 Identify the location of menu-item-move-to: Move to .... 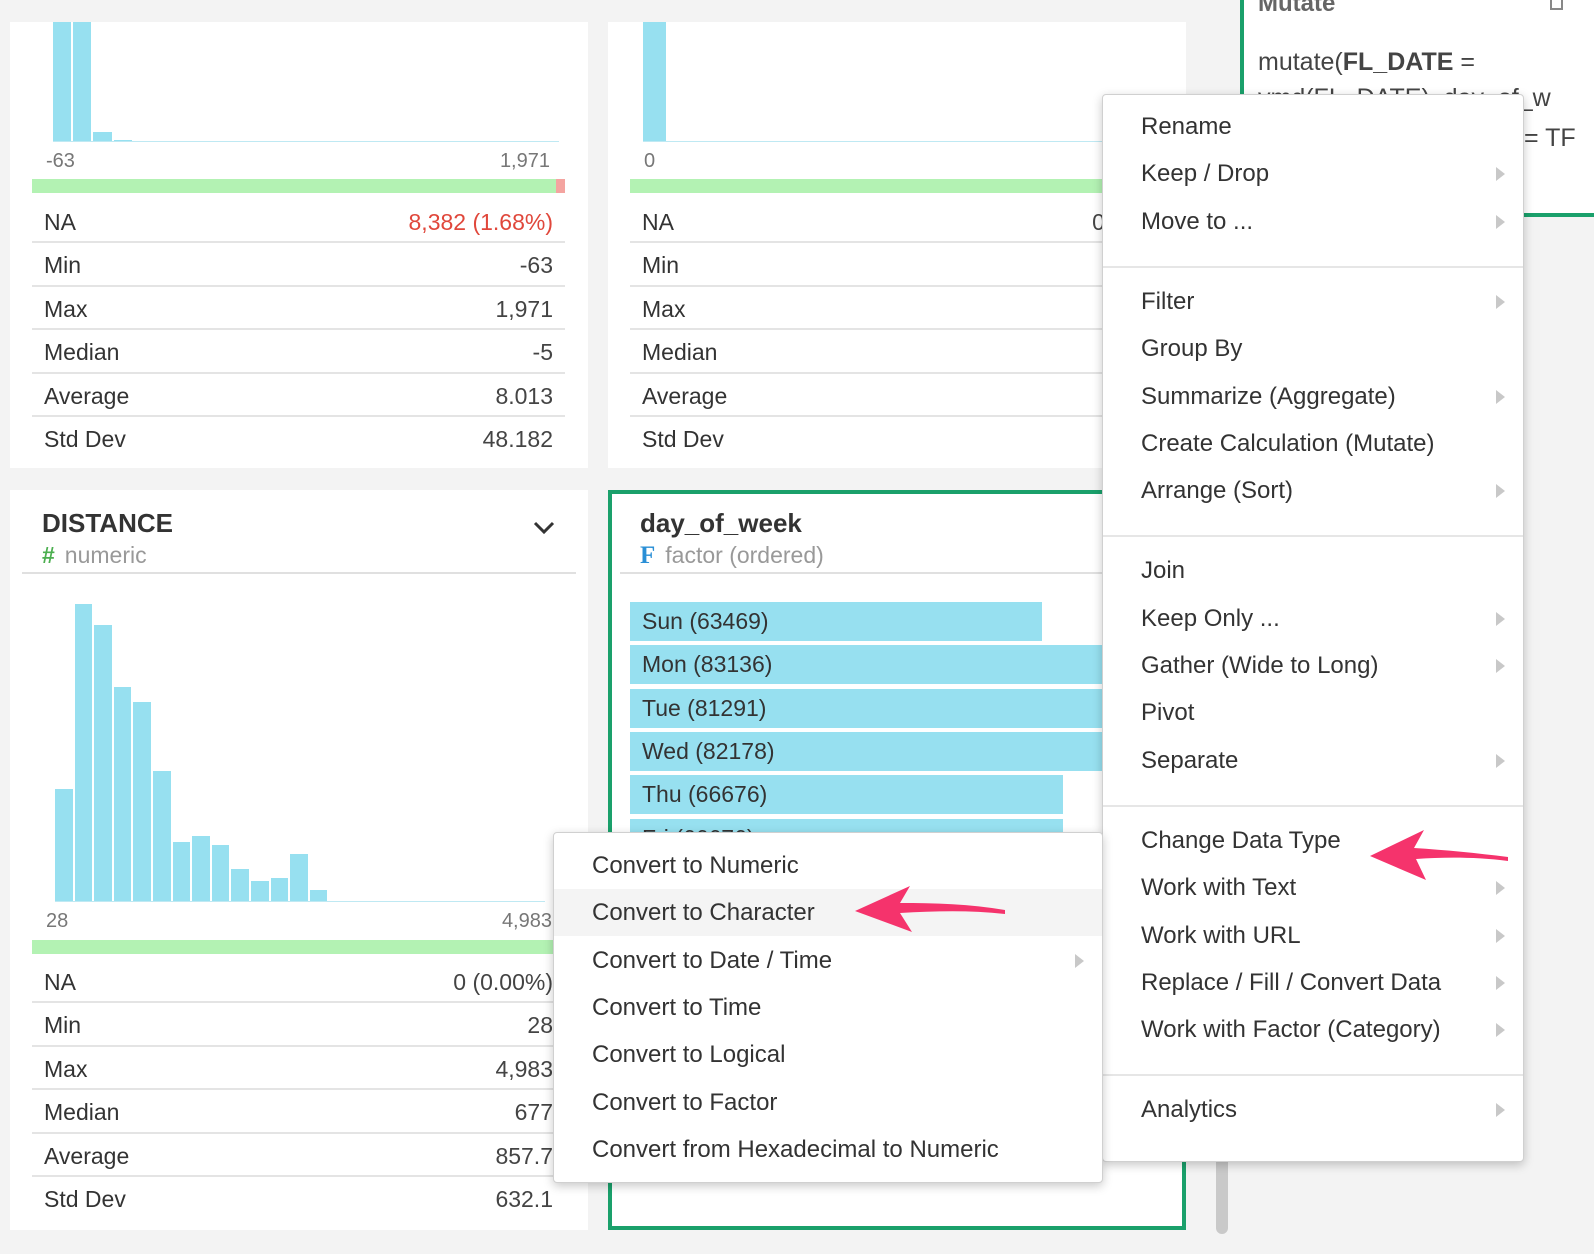
(1313, 221).